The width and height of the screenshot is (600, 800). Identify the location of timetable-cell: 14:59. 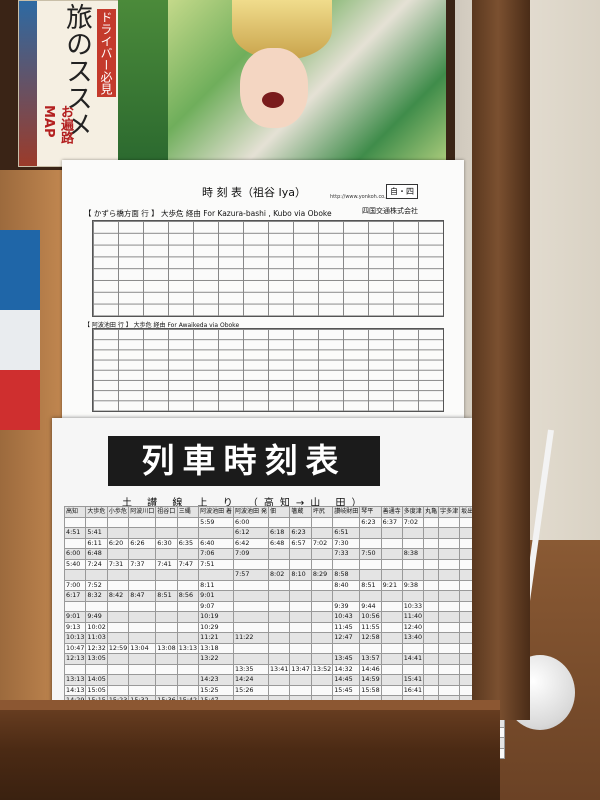
(370, 680).